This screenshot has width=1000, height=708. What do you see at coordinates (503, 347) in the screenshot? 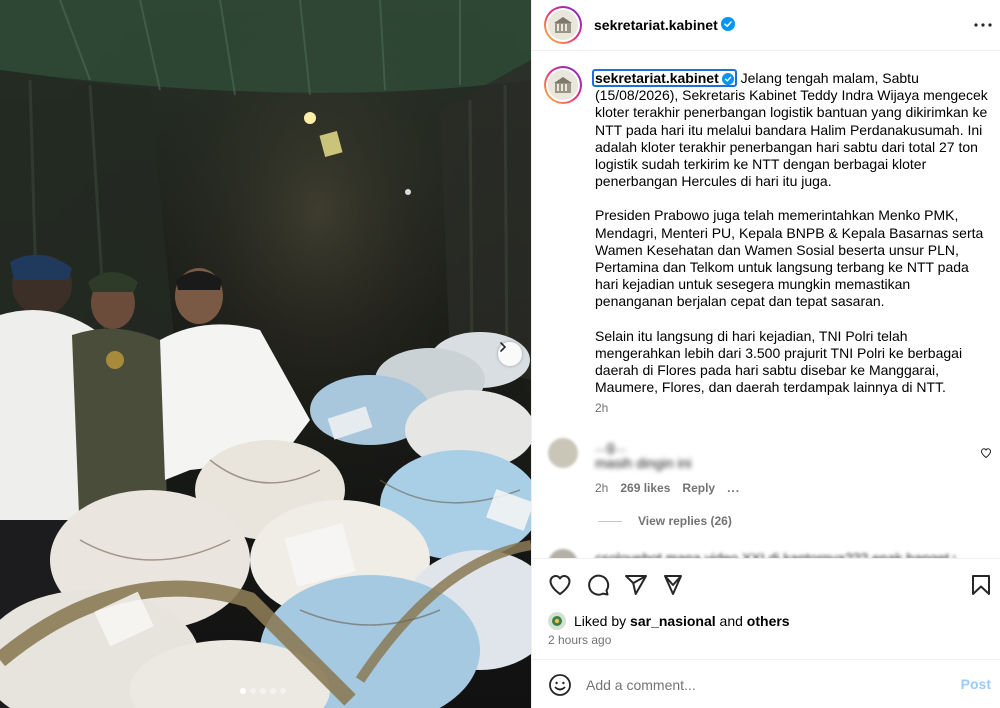
I see `chevron-right-icon` at bounding box center [503, 347].